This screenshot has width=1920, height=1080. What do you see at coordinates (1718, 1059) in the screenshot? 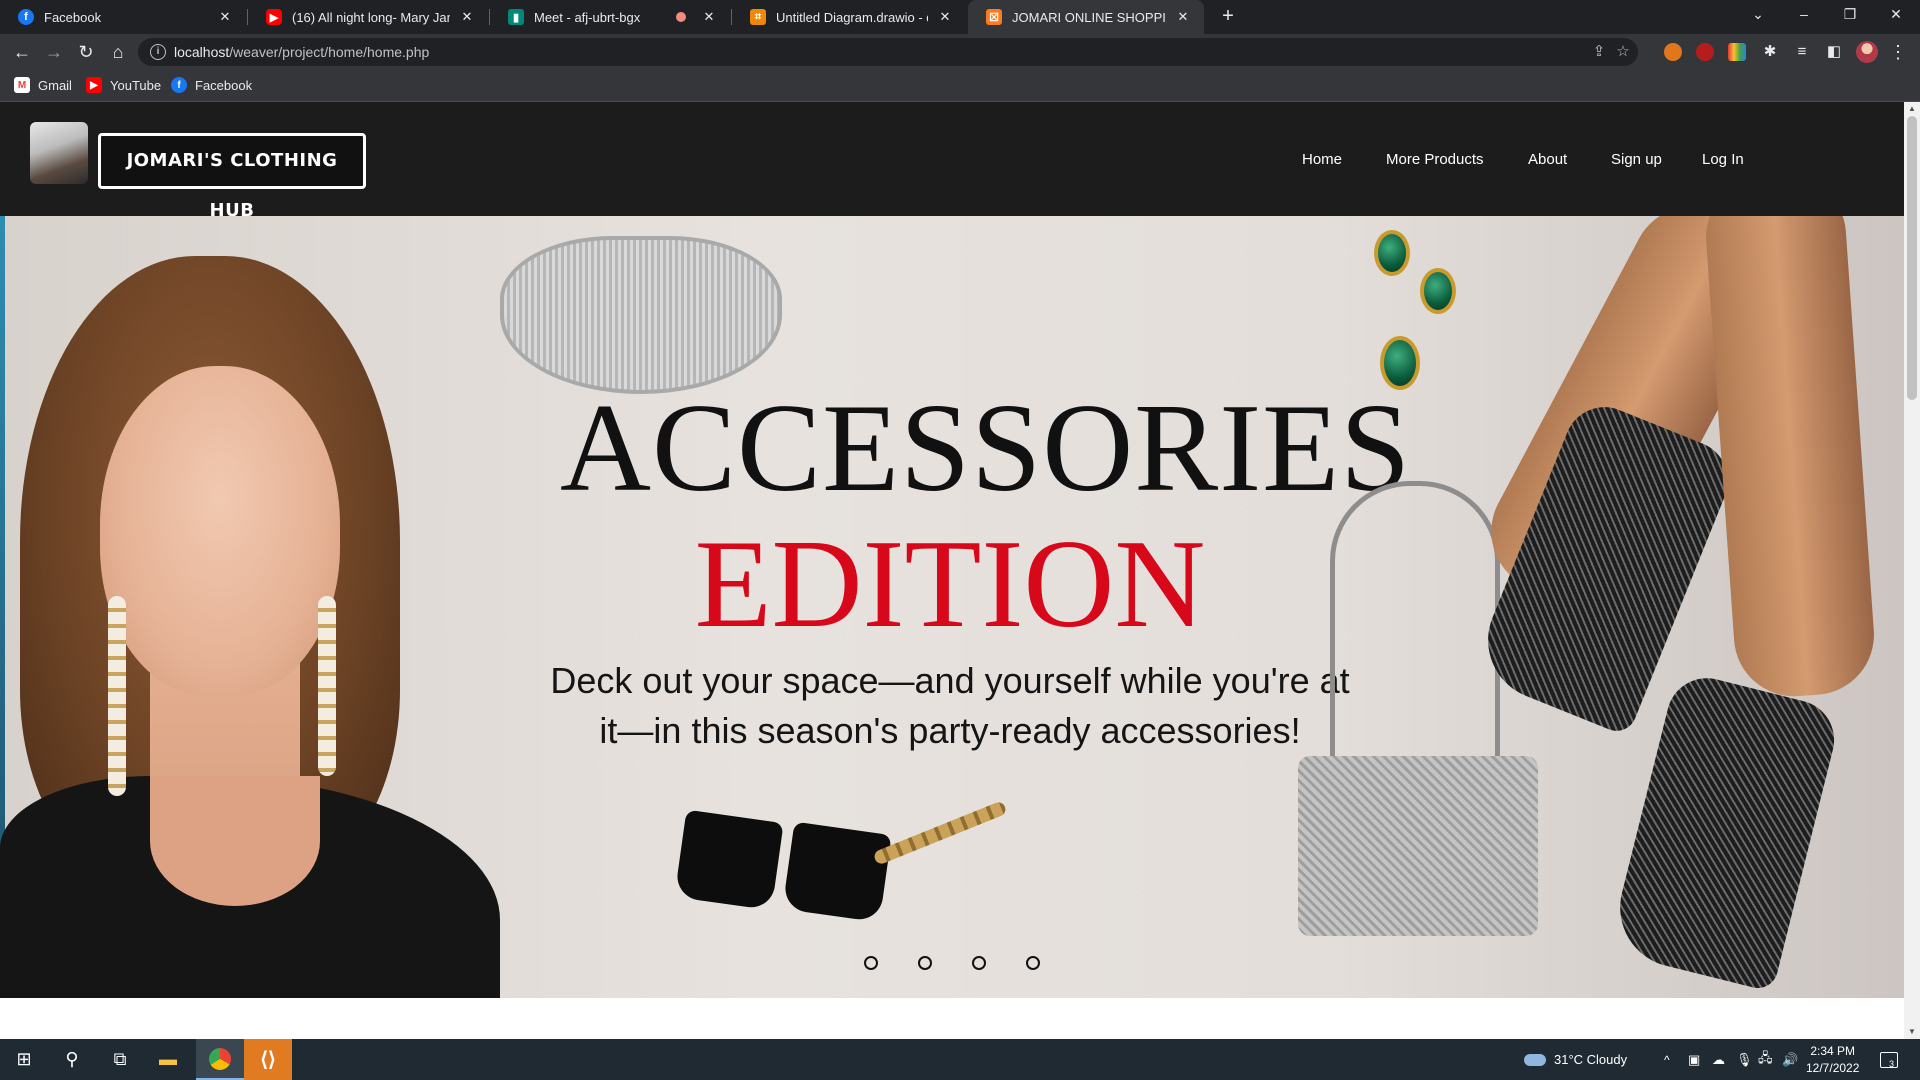
I see `onedrive-cloud-icon: ☁` at bounding box center [1718, 1059].